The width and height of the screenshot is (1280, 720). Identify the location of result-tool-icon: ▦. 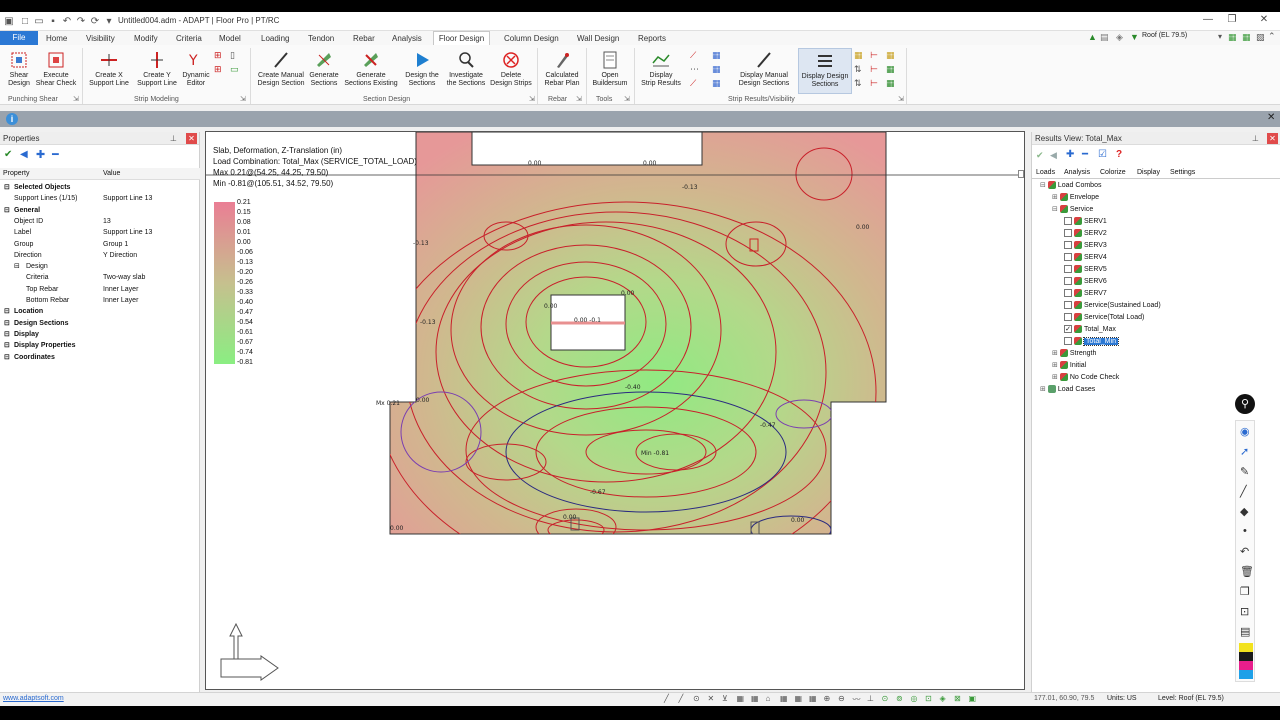
(716, 69).